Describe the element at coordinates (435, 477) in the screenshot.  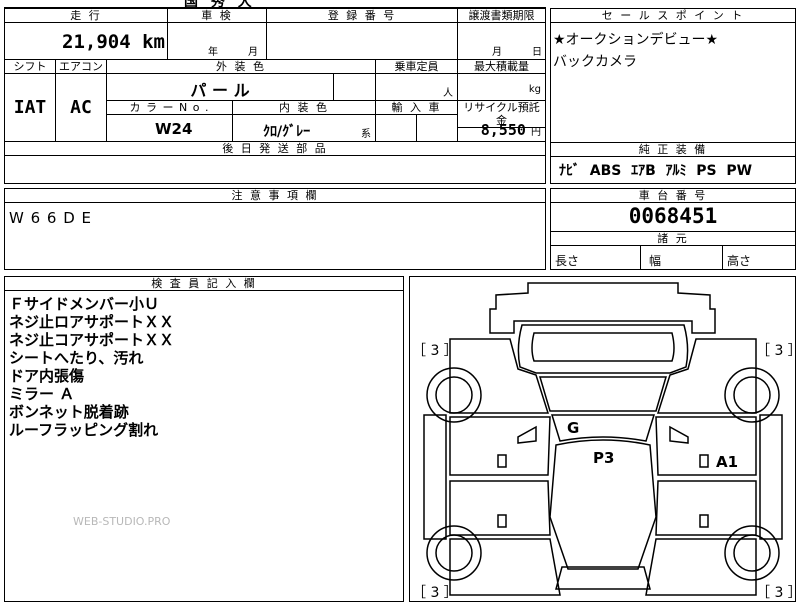
I see `left-sill` at that location.